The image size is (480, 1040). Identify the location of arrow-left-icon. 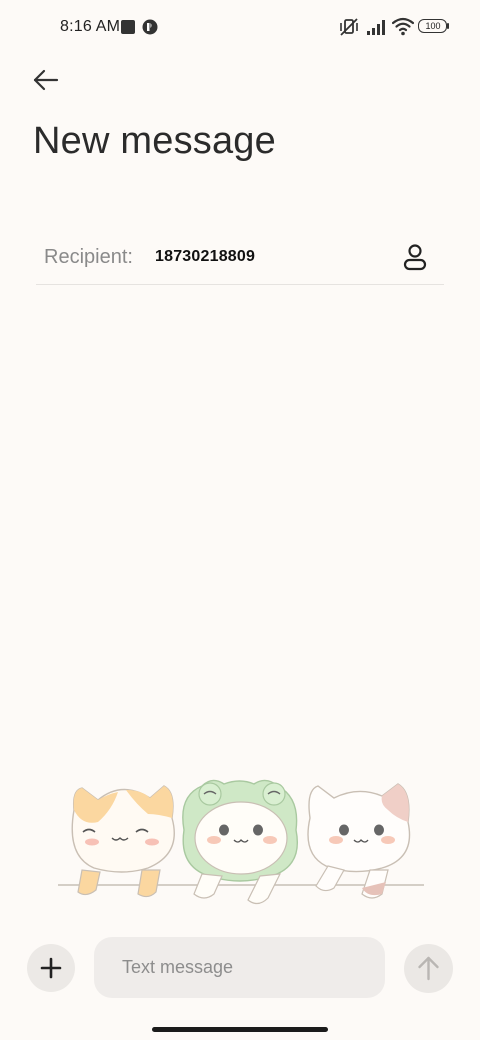
(46, 80).